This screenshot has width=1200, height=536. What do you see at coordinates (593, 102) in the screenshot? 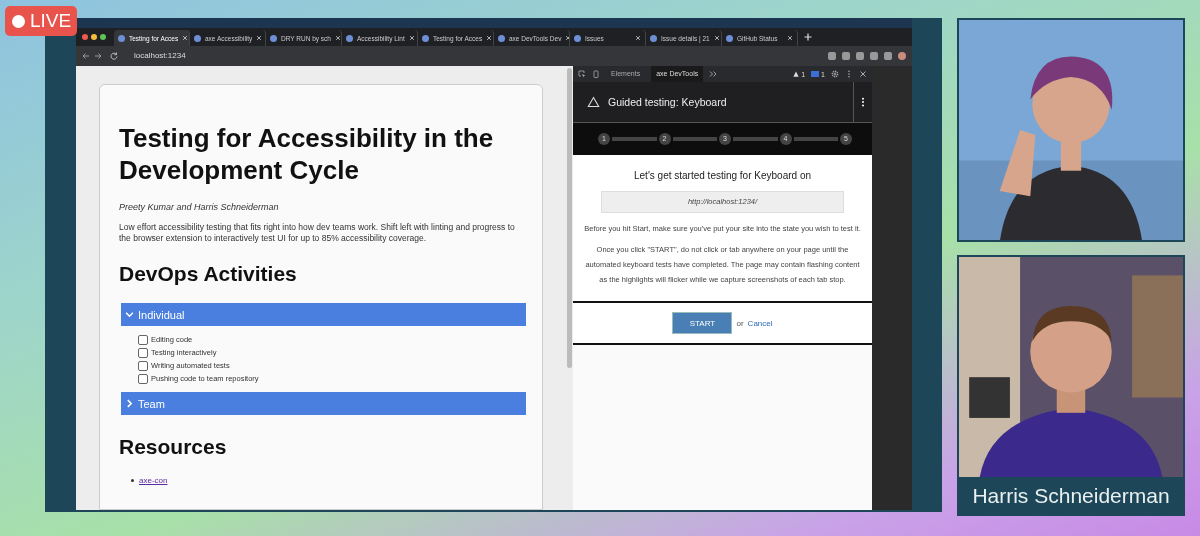
I see `triangle-logo-icon` at bounding box center [593, 102].